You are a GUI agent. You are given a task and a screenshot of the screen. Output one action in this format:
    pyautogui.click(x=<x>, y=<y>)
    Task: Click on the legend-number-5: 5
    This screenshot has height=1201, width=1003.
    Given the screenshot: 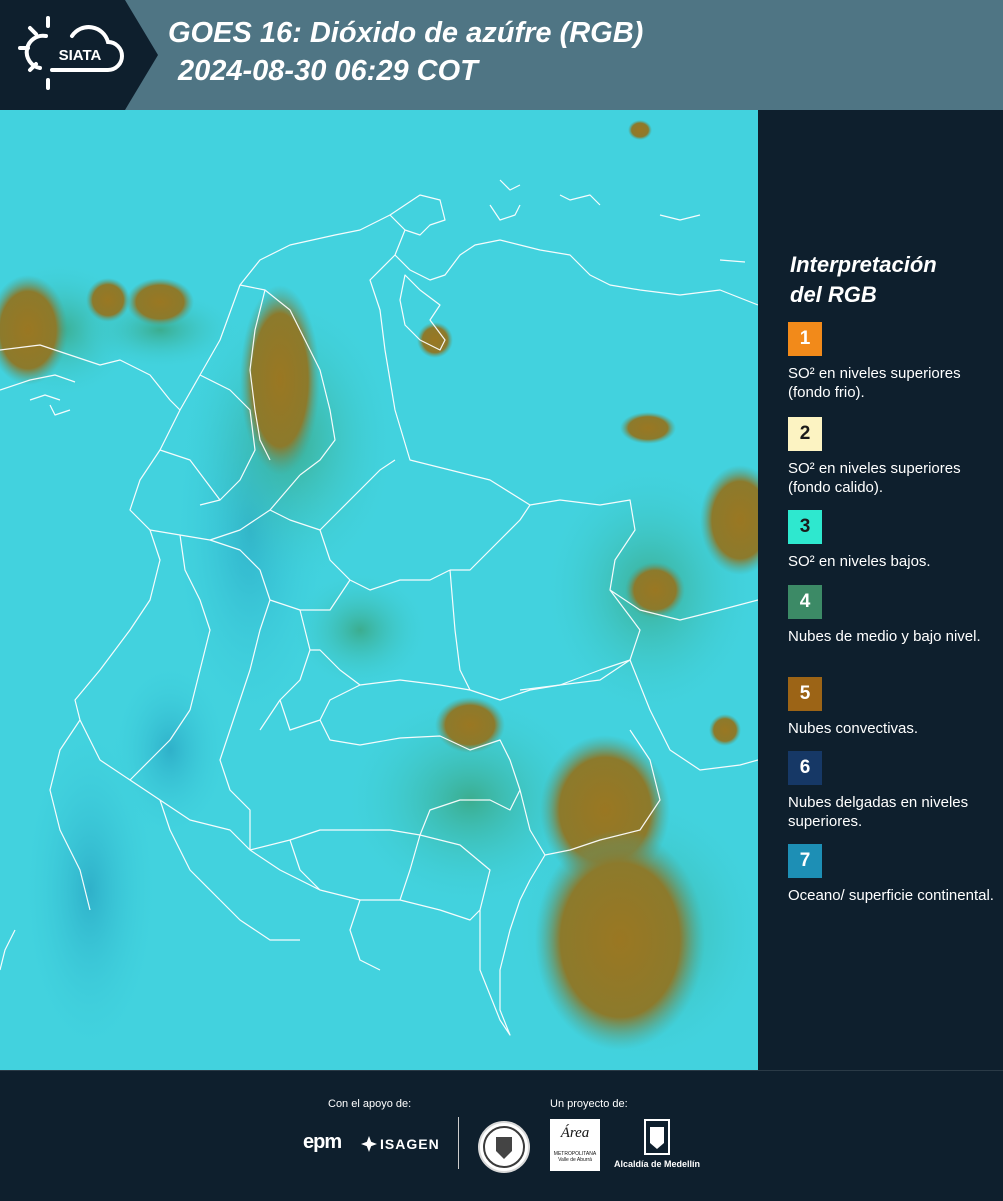 What is the action you would take?
    pyautogui.click(x=805, y=693)
    